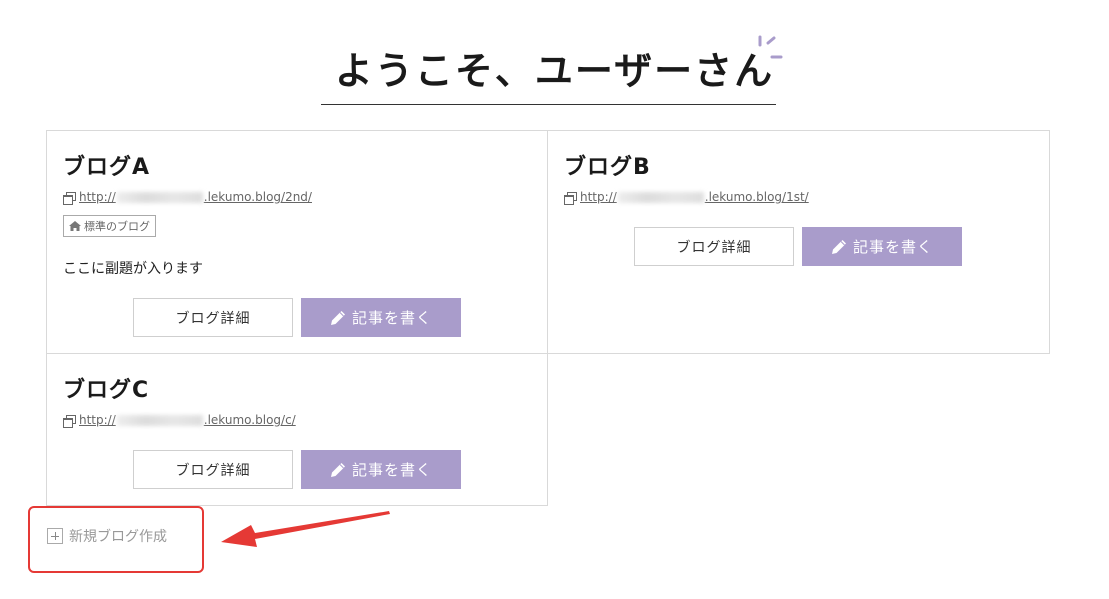 This screenshot has width=1109, height=599. I want to click on page-title: ようこそ、ユーザーさん, so click(554, 71).